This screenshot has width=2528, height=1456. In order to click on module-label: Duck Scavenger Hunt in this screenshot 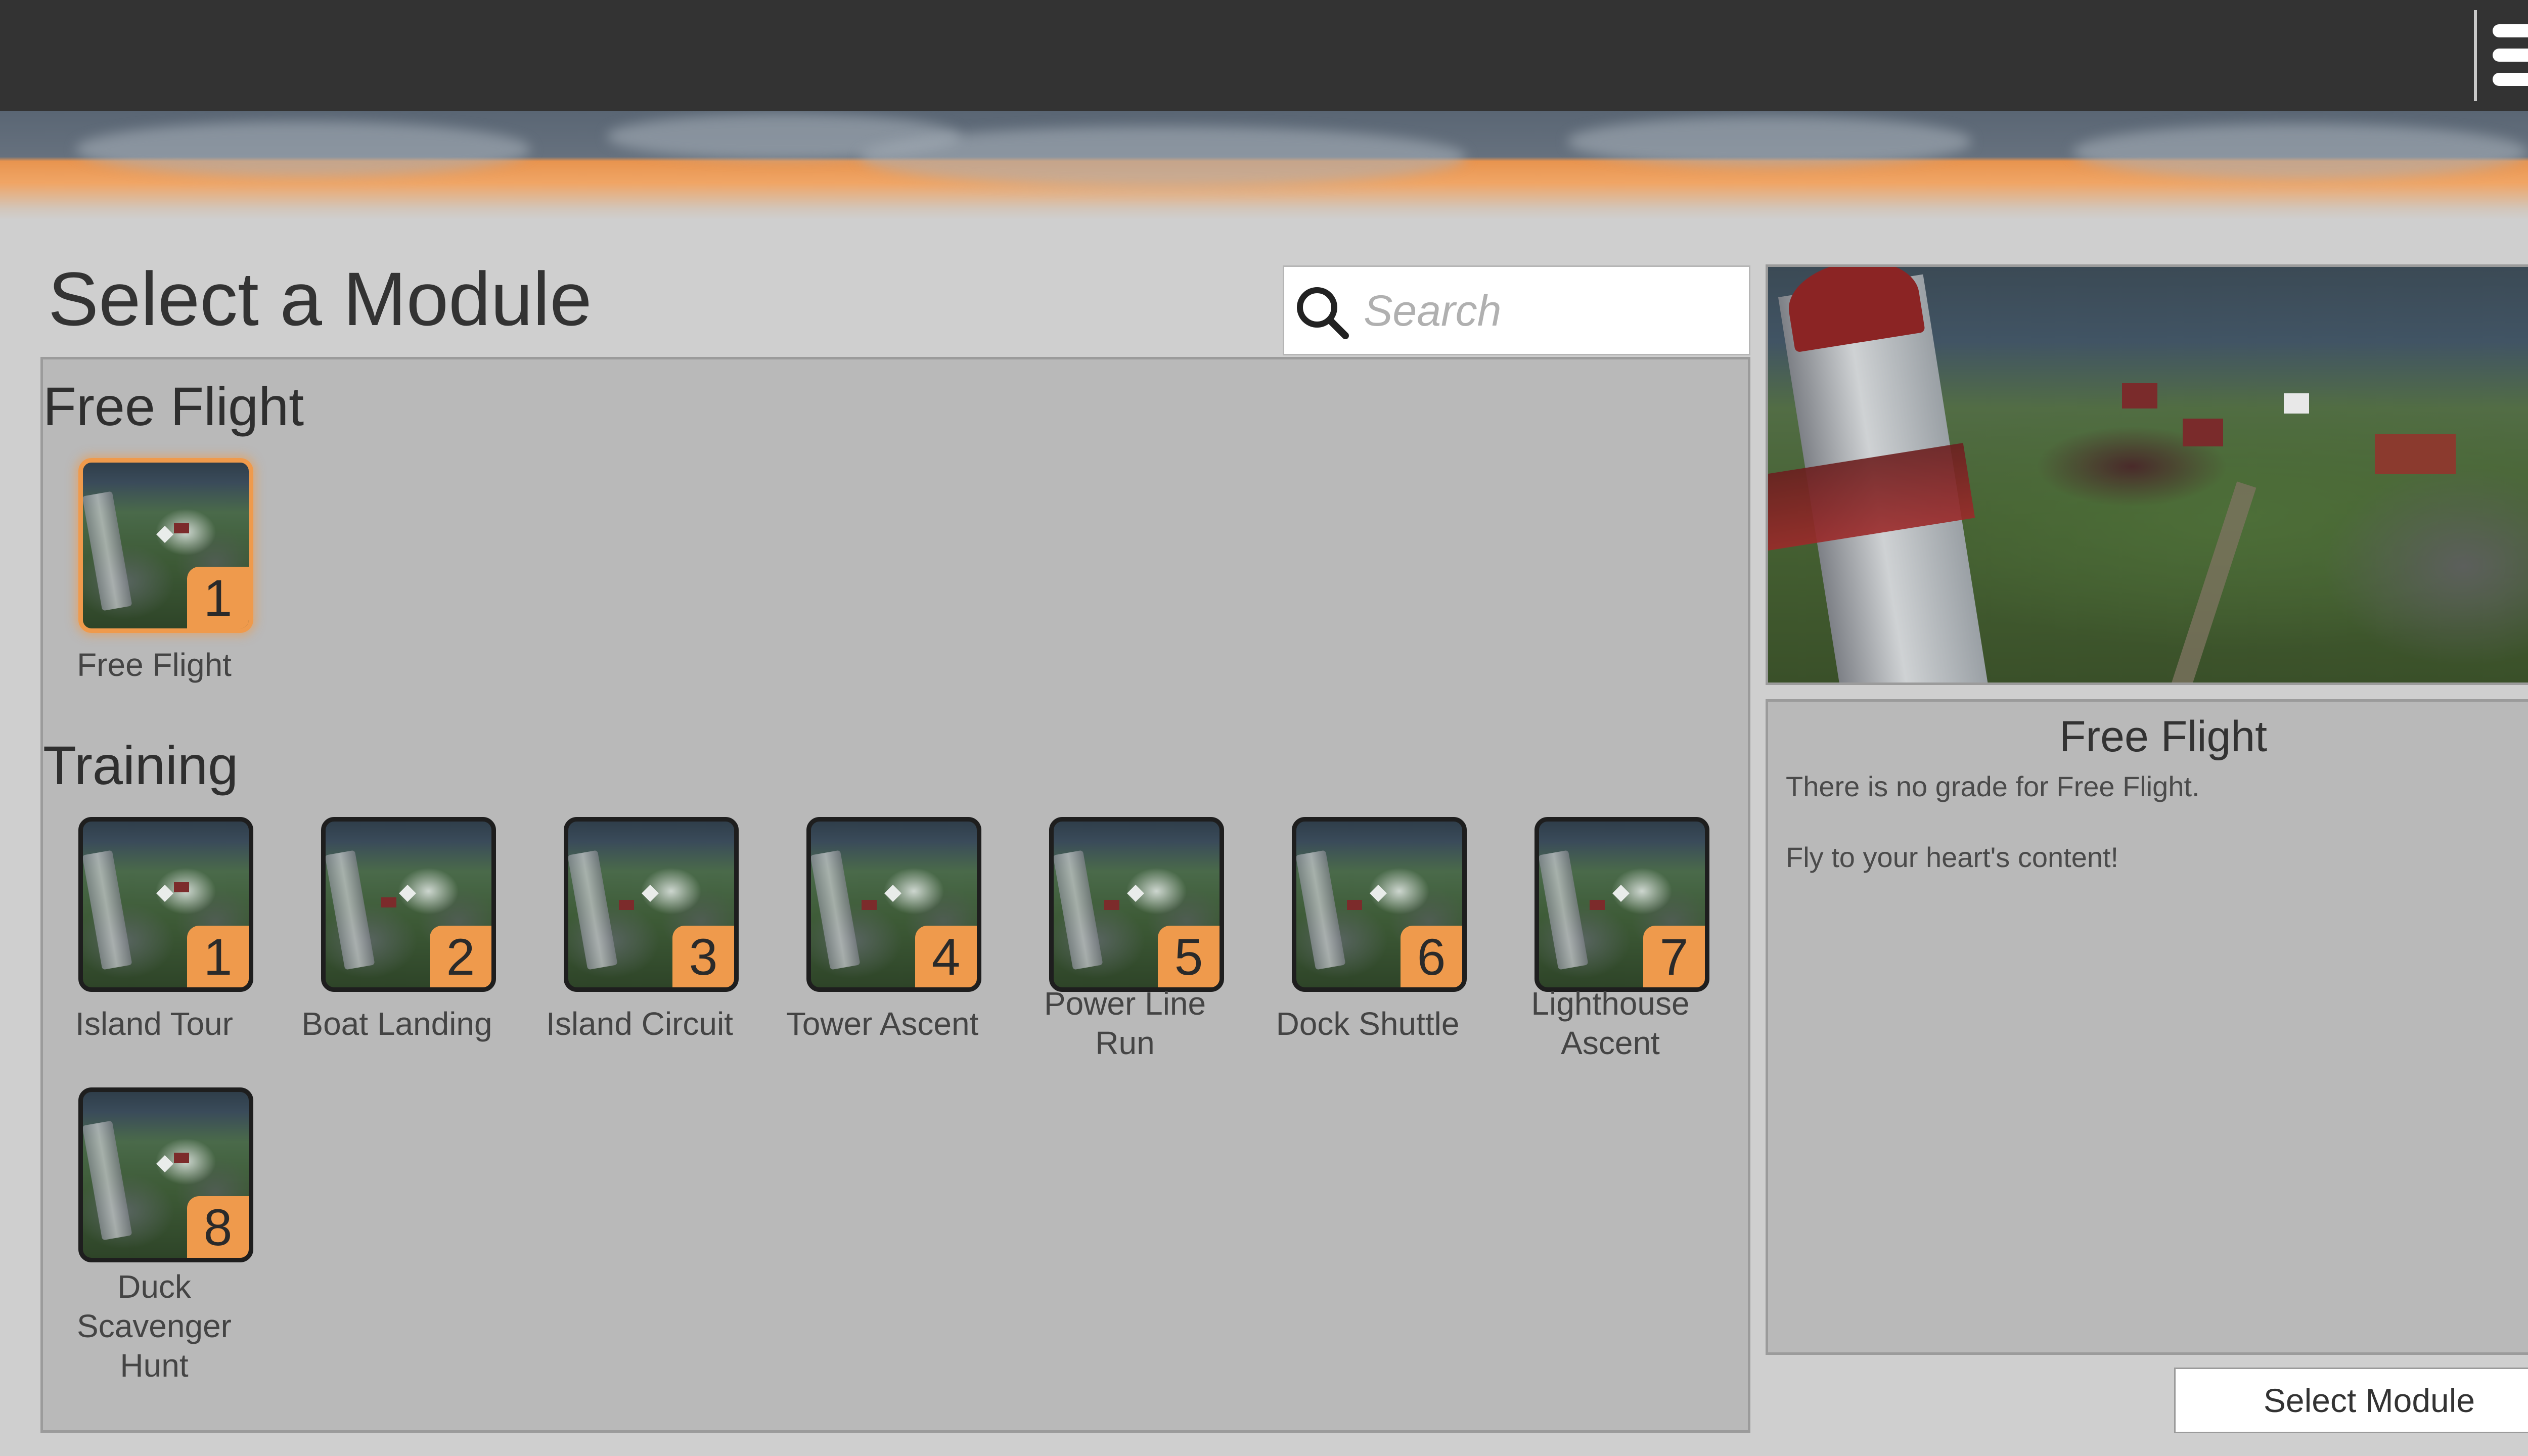, I will do `click(155, 1326)`.